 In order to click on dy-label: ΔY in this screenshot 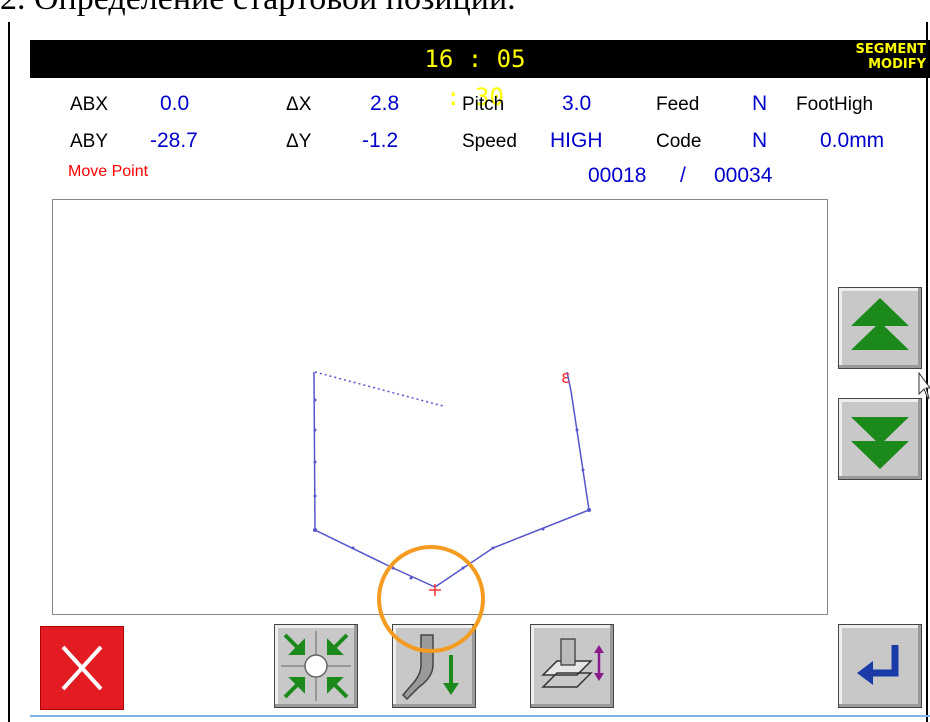, I will do `click(299, 141)`.